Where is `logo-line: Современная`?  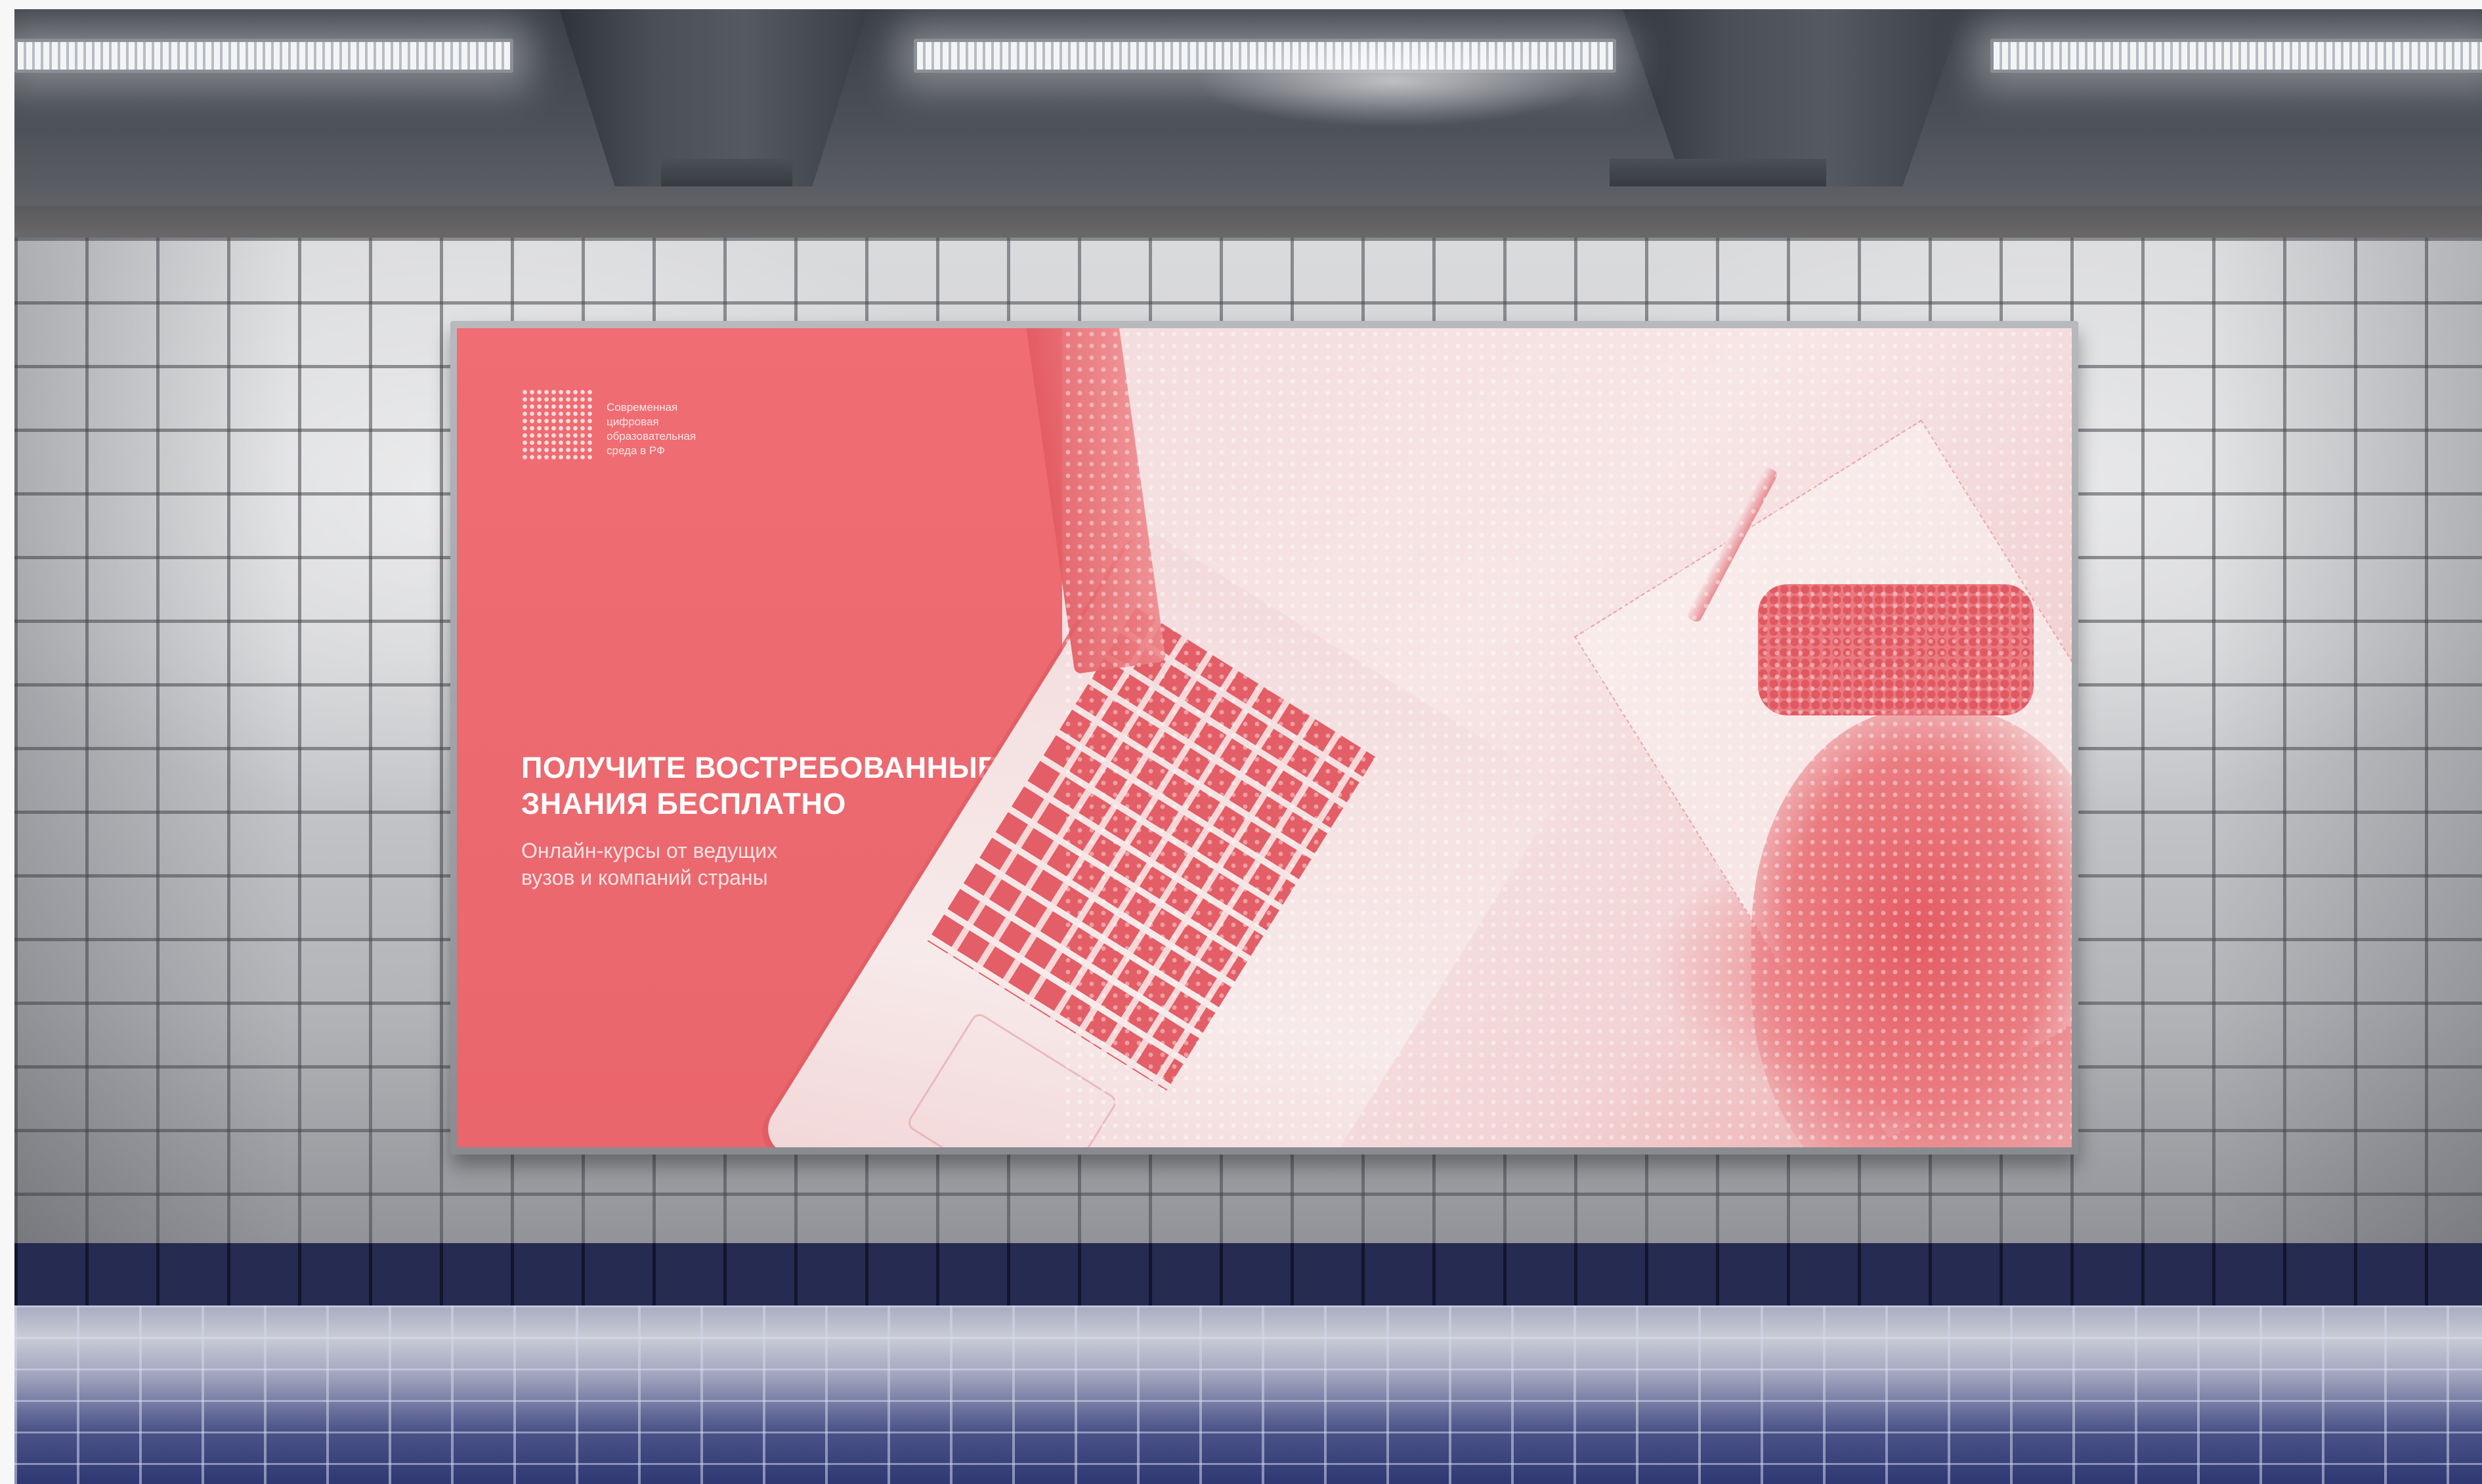 logo-line: Современная is located at coordinates (643, 407).